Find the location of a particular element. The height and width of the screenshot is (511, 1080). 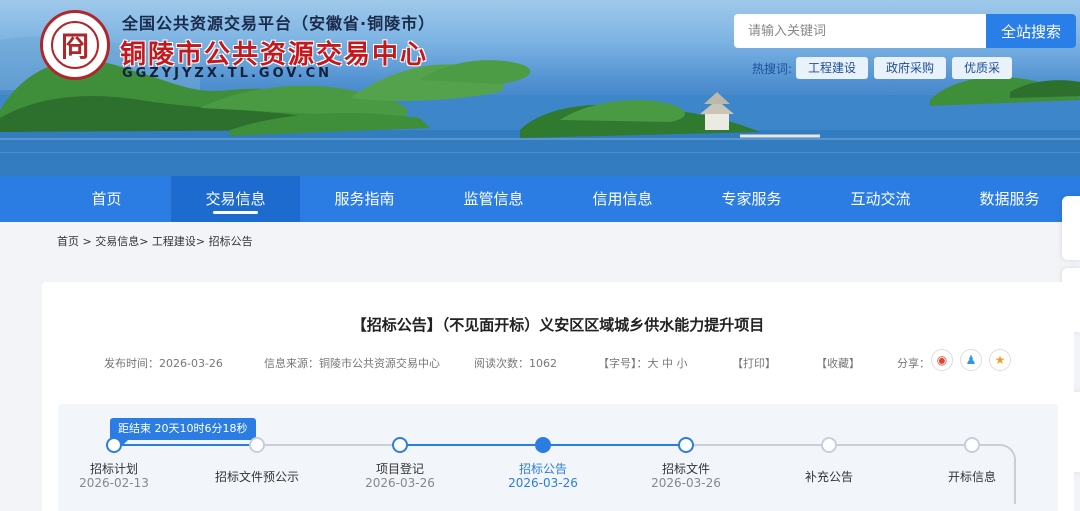

step-date-bid-docs: 2026-03-26 is located at coordinates (686, 483).